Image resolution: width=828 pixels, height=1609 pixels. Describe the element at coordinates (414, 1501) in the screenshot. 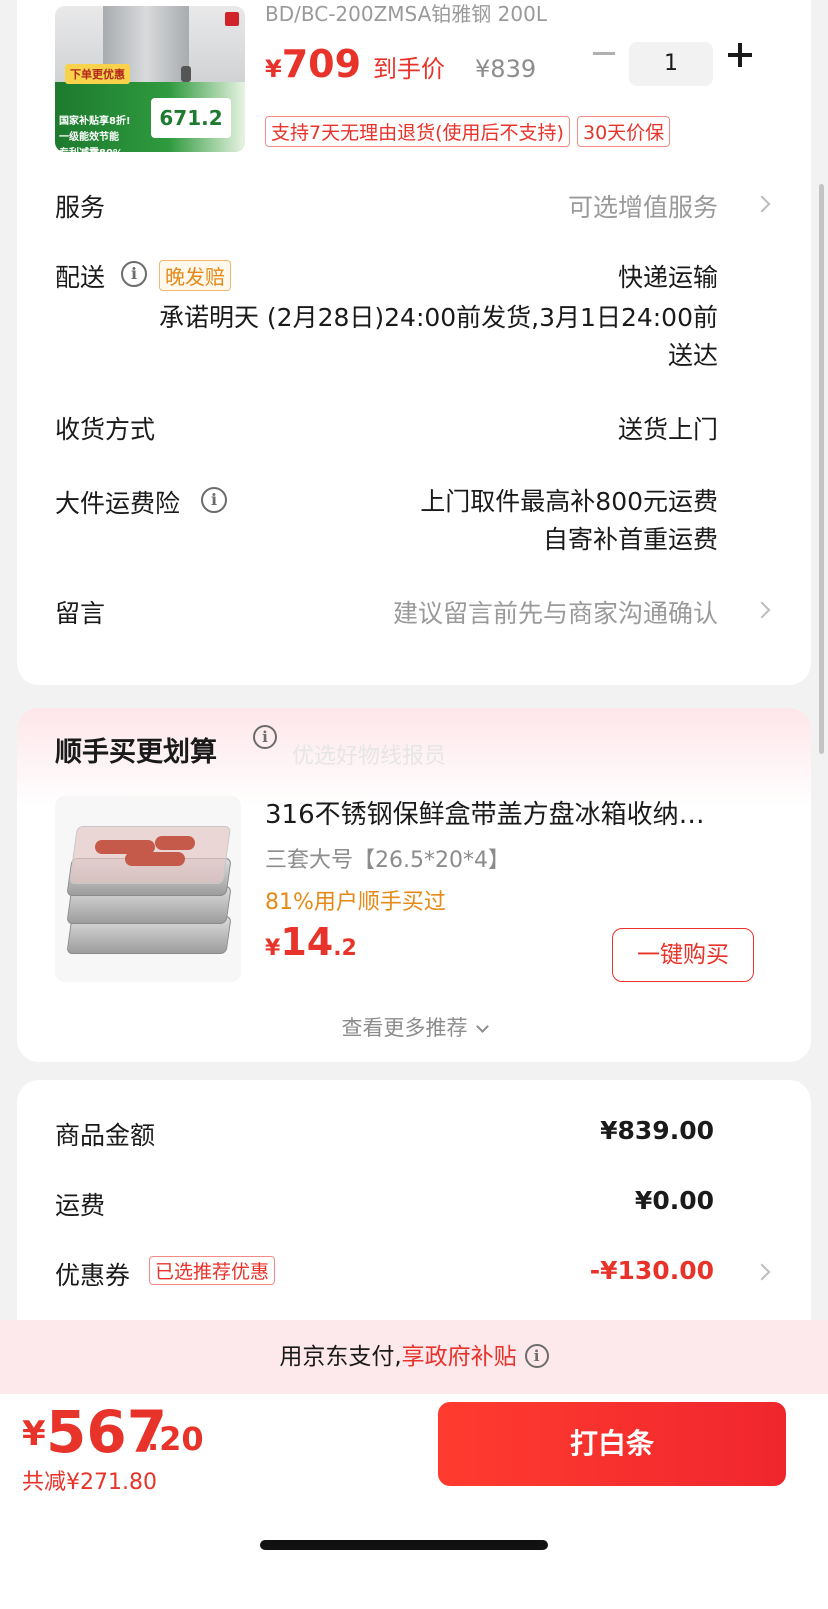

I see `checkout-bar: ¥ 567 .20 共减¥271.80 打白条` at that location.